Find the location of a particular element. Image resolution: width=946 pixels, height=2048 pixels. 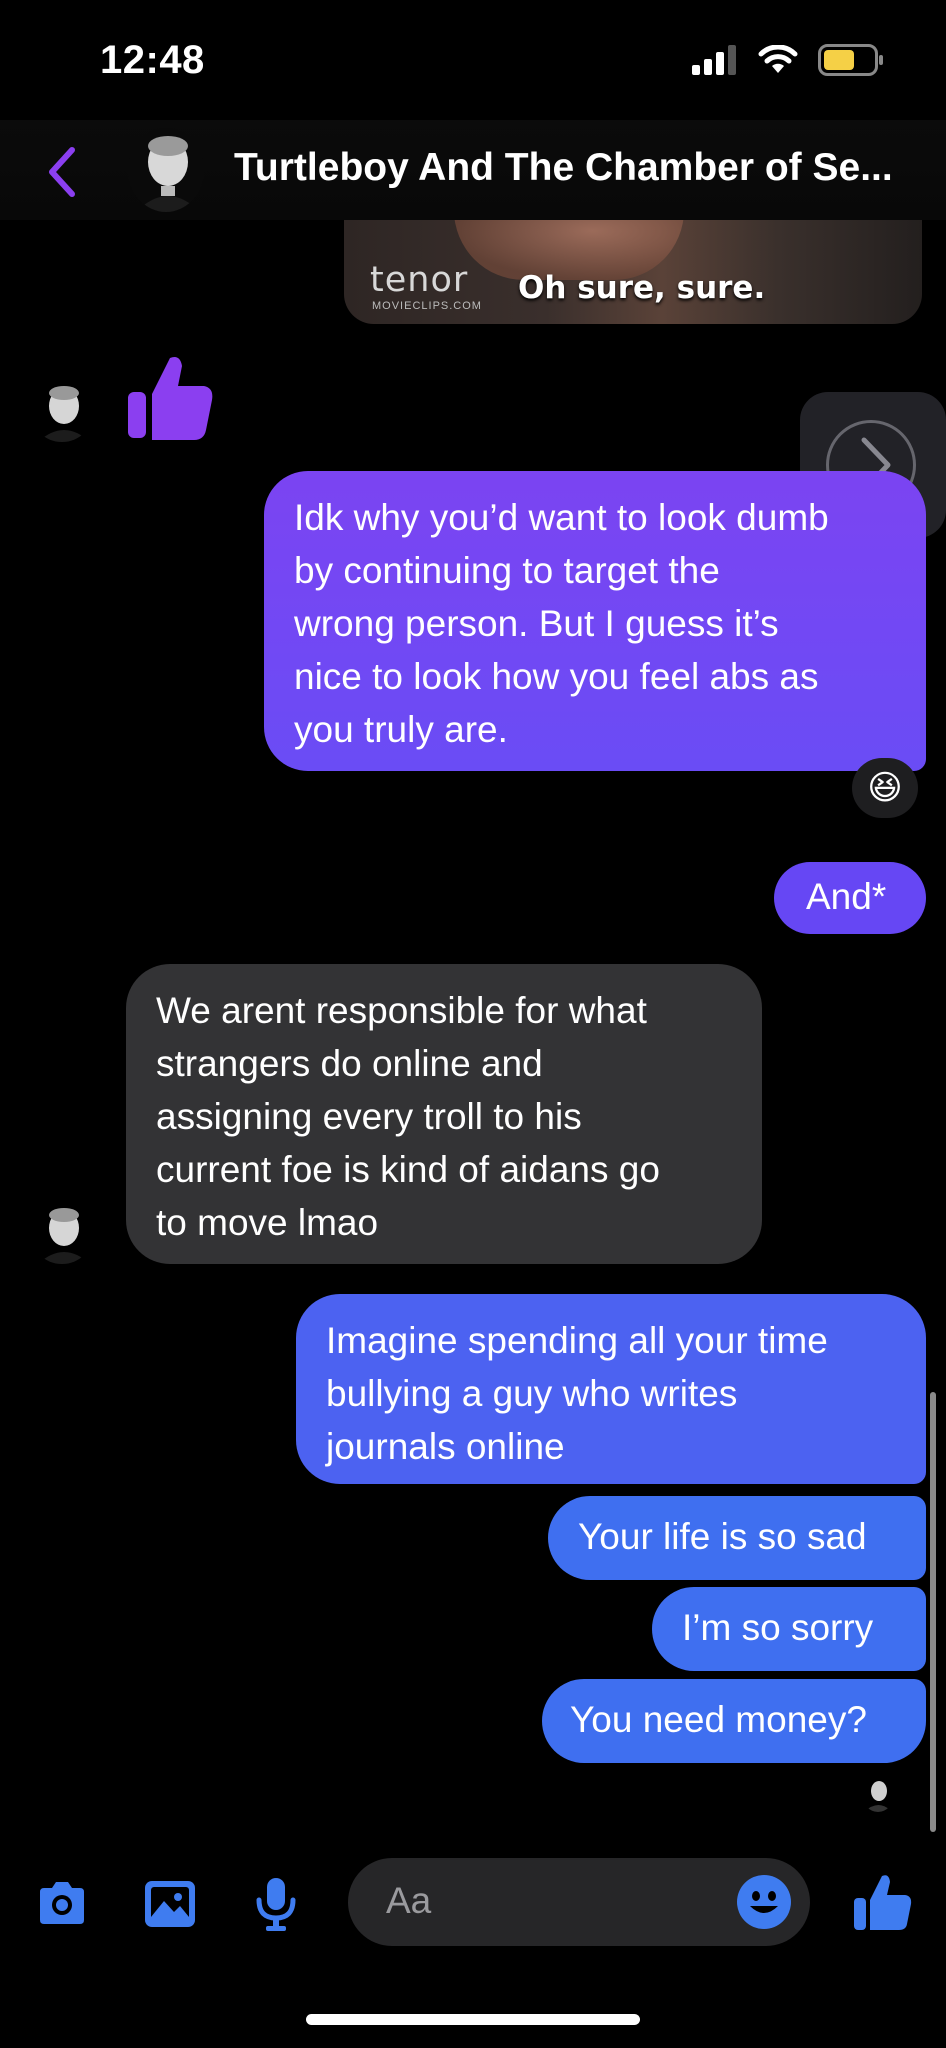

camera-icon is located at coordinates (62, 1904).